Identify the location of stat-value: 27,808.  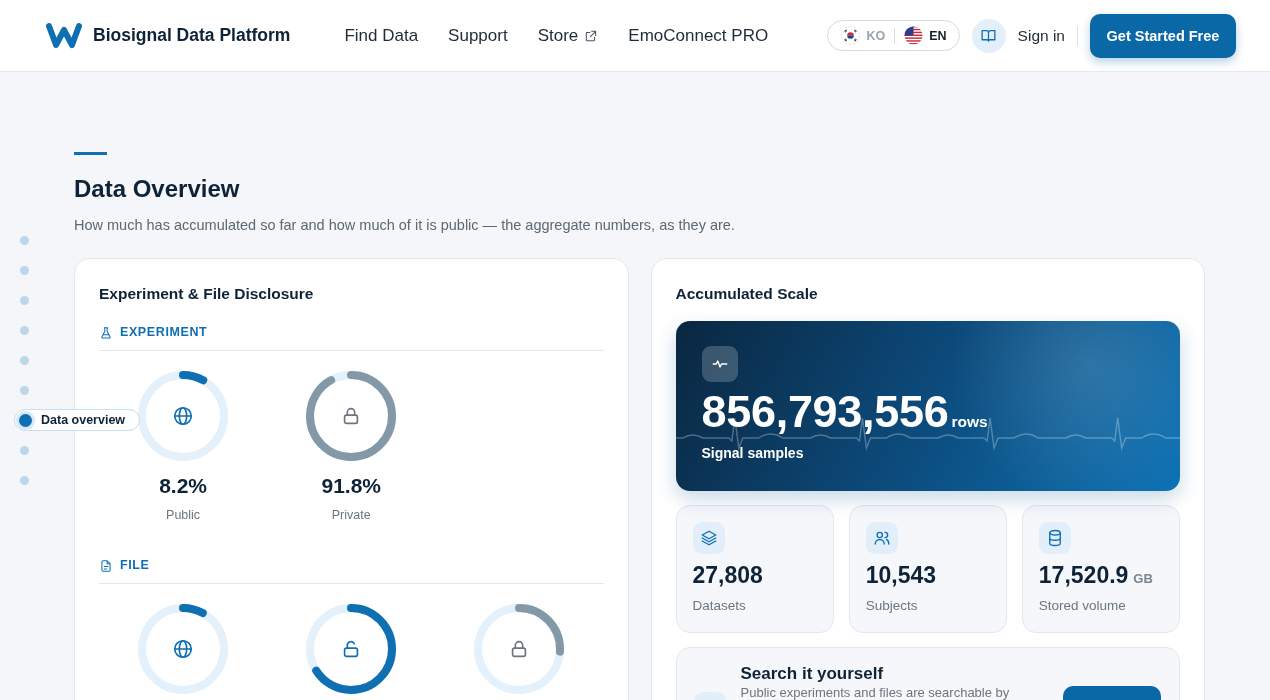
(727, 575).